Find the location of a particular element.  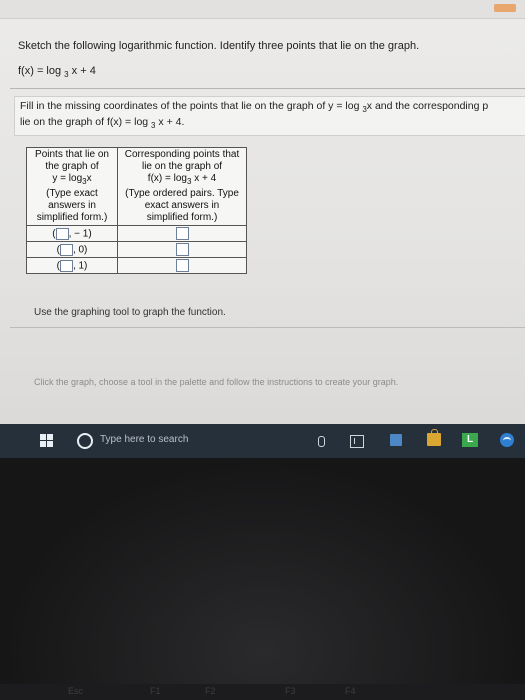

taskbar-search-input: Type here to search is located at coordinates (144, 439).